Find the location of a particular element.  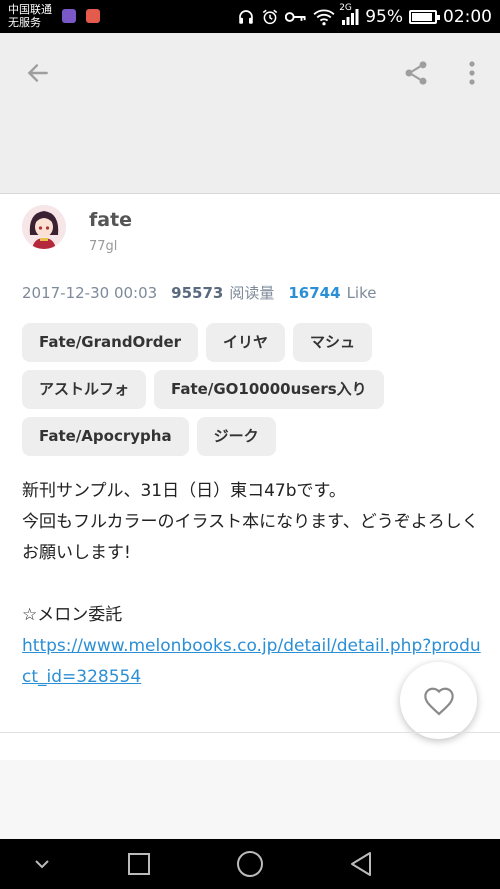

author-id: 77gl is located at coordinates (103, 246).